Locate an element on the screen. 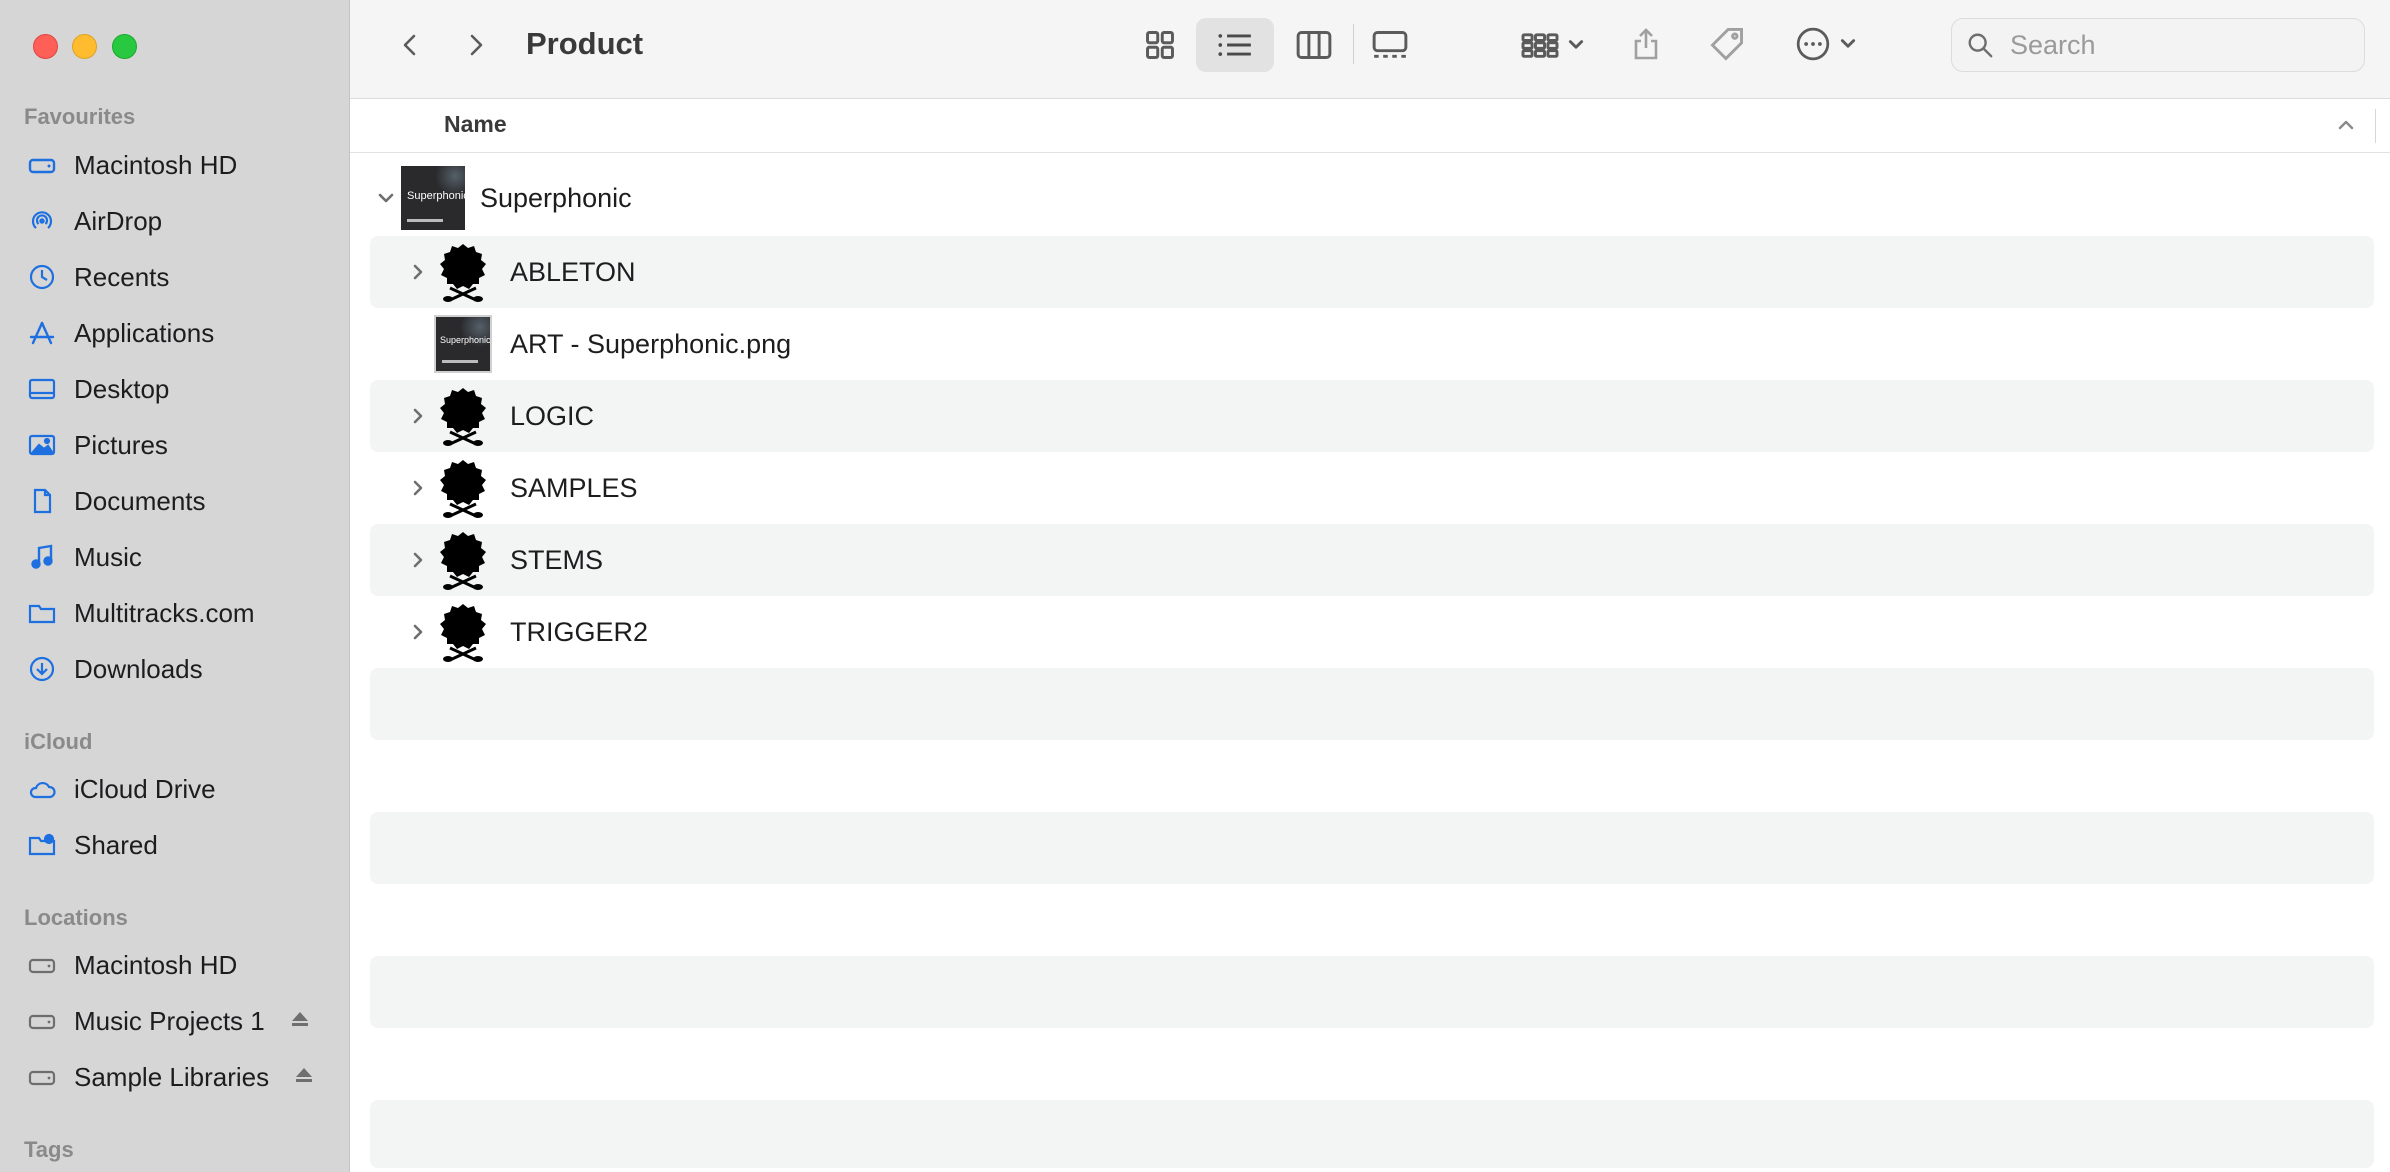 The width and height of the screenshot is (2390, 1172). sidebar-item-downloads: Downloads is located at coordinates (176, 669).